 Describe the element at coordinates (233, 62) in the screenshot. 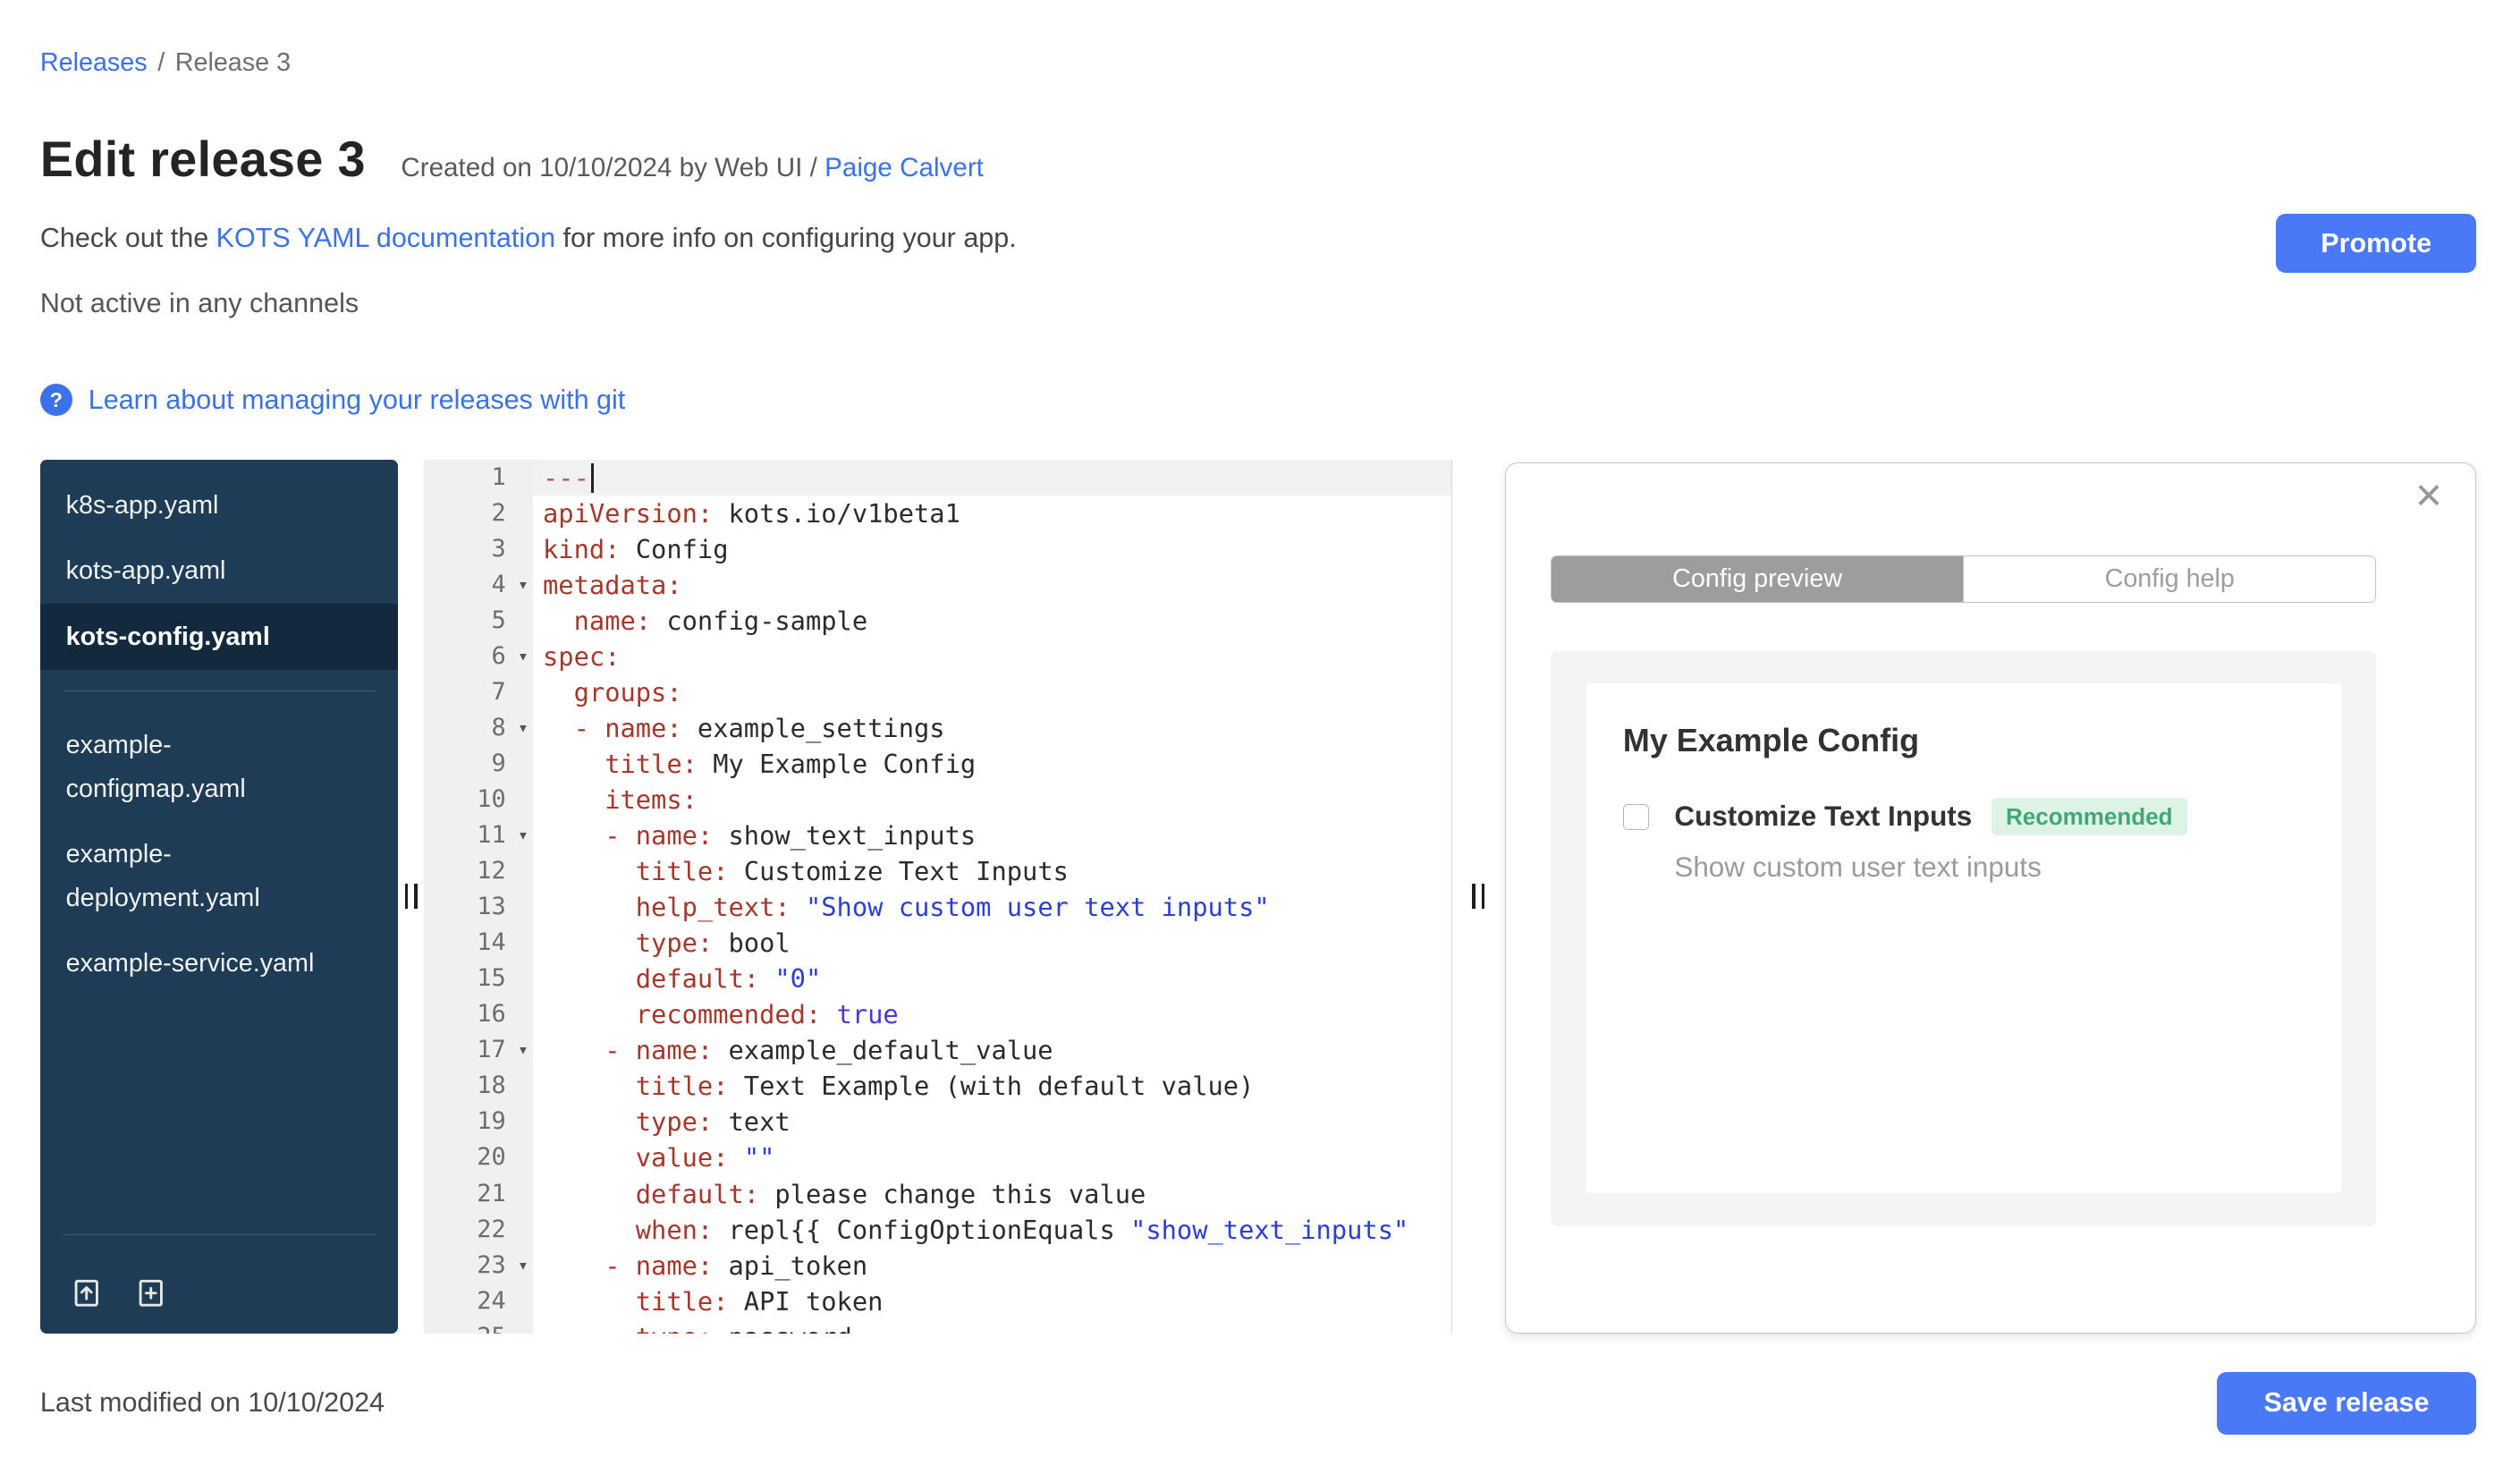

I see `breadcrumb-current: Release 3` at that location.